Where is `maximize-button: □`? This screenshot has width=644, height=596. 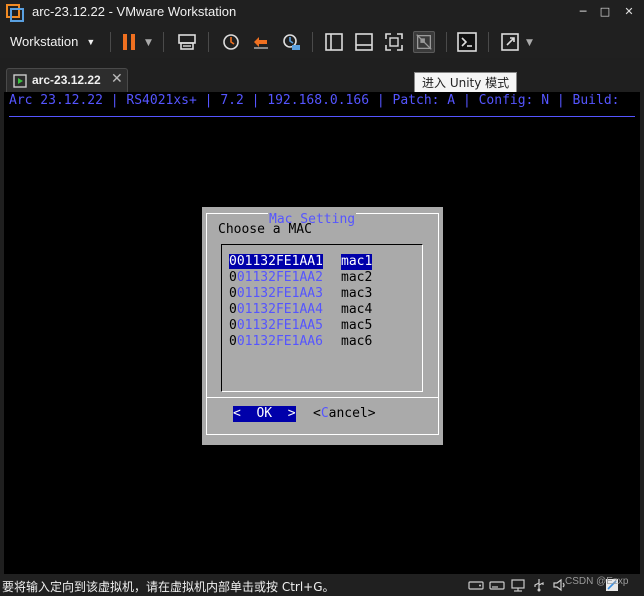 maximize-button: □ is located at coordinates (605, 12).